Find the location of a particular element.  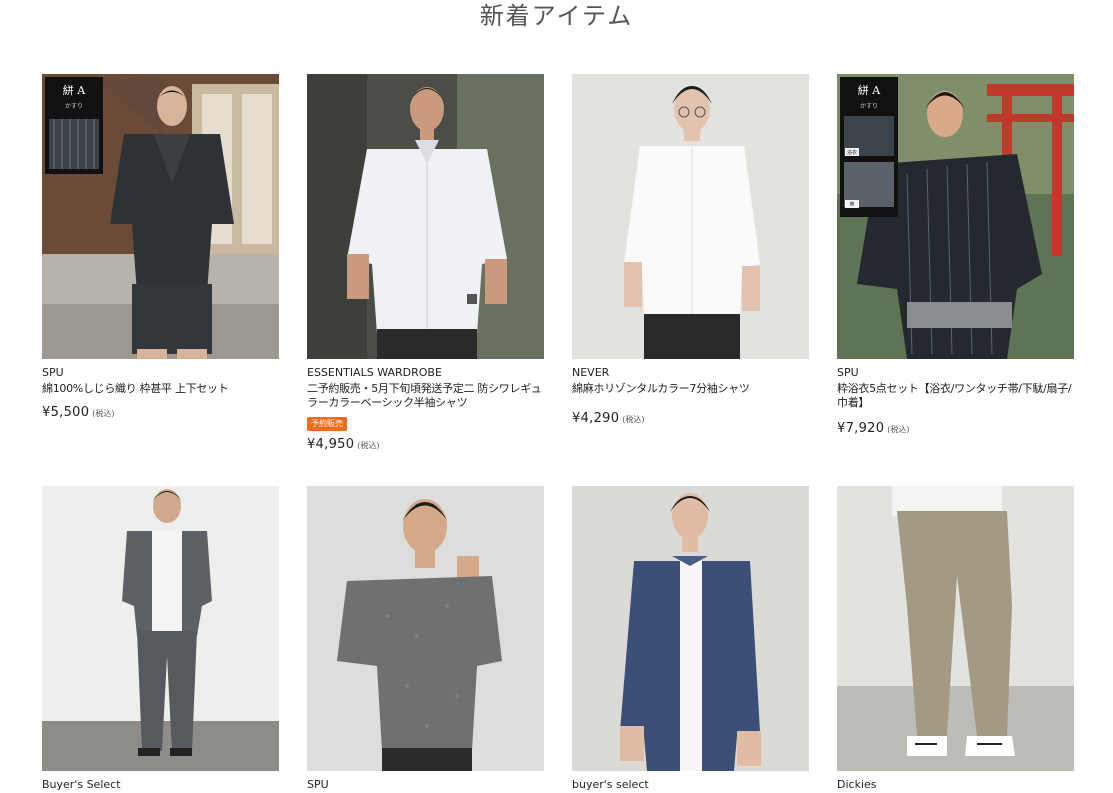

fabric-swatch: 絣 A かすり is located at coordinates (74, 125).